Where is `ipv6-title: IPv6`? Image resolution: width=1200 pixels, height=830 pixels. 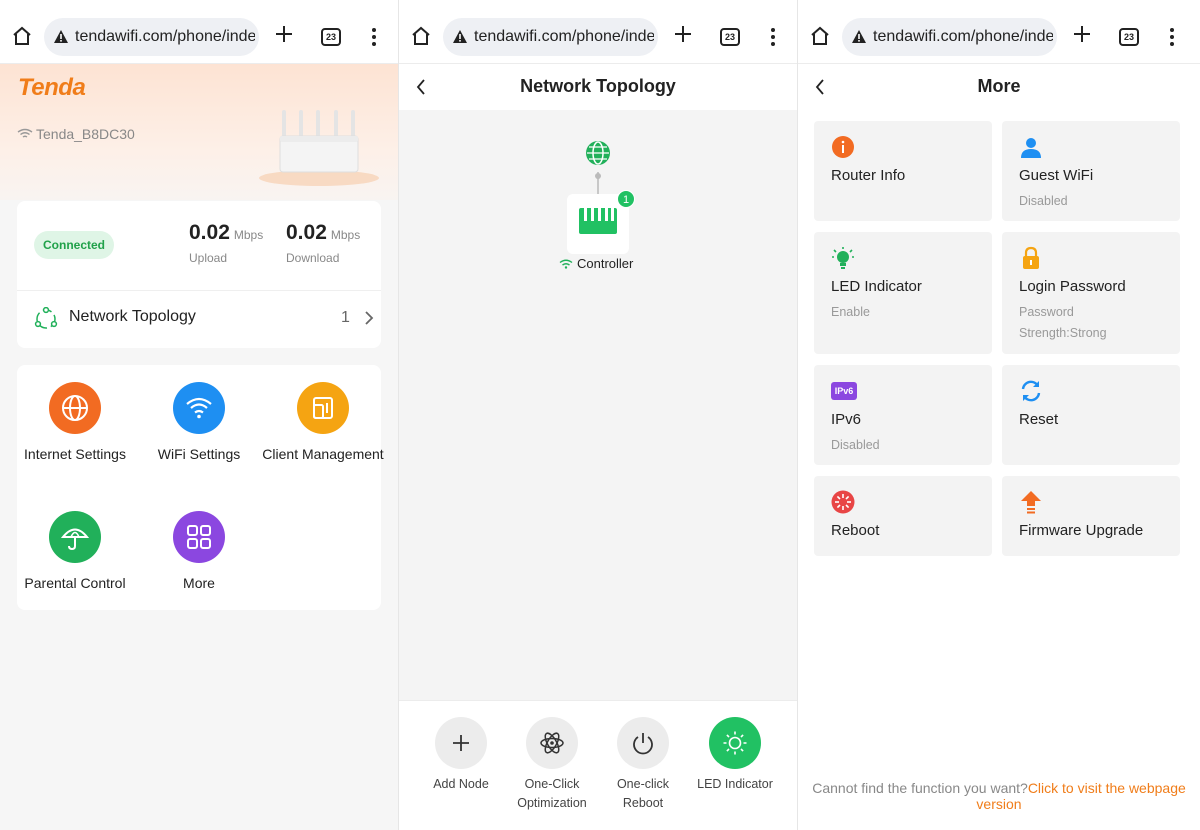 ipv6-title: IPv6 is located at coordinates (846, 419).